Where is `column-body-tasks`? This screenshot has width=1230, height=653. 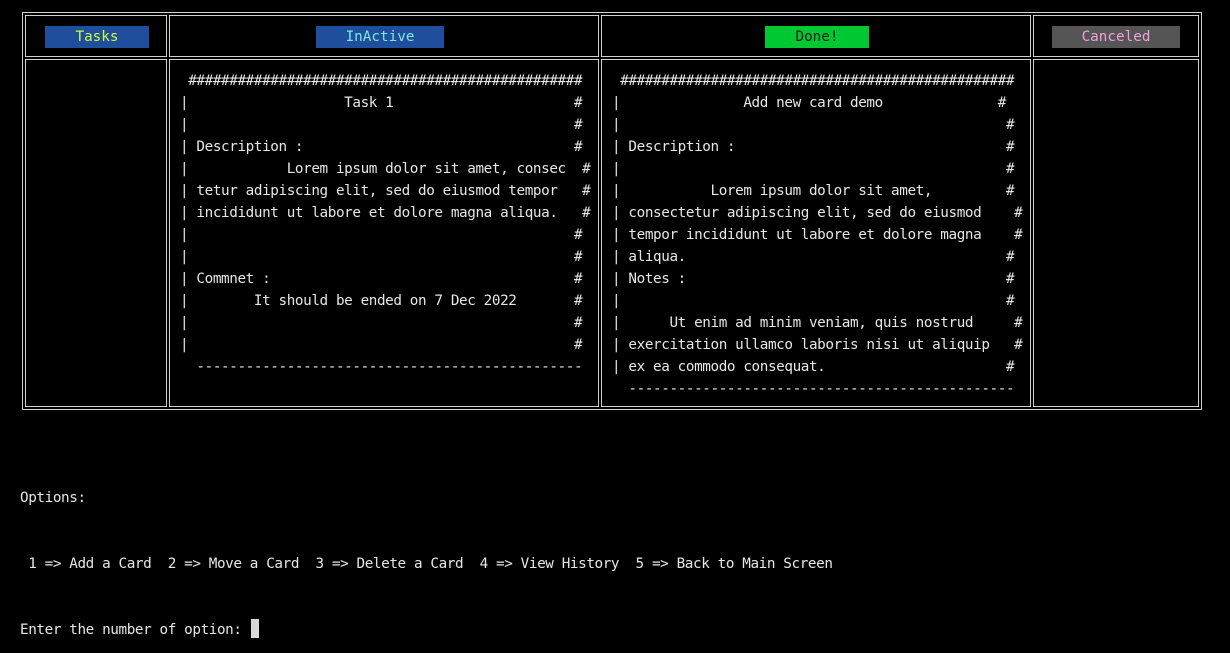 column-body-tasks is located at coordinates (96, 233).